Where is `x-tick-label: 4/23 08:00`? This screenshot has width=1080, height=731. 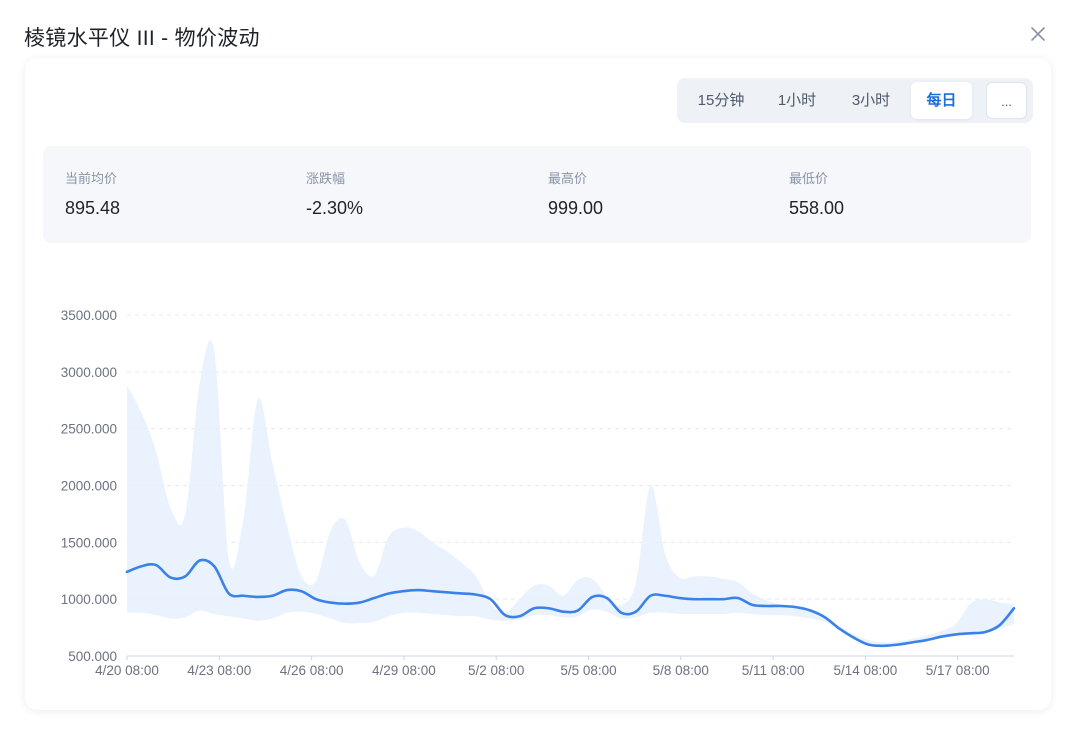
x-tick-label: 4/23 08:00 is located at coordinates (219, 670).